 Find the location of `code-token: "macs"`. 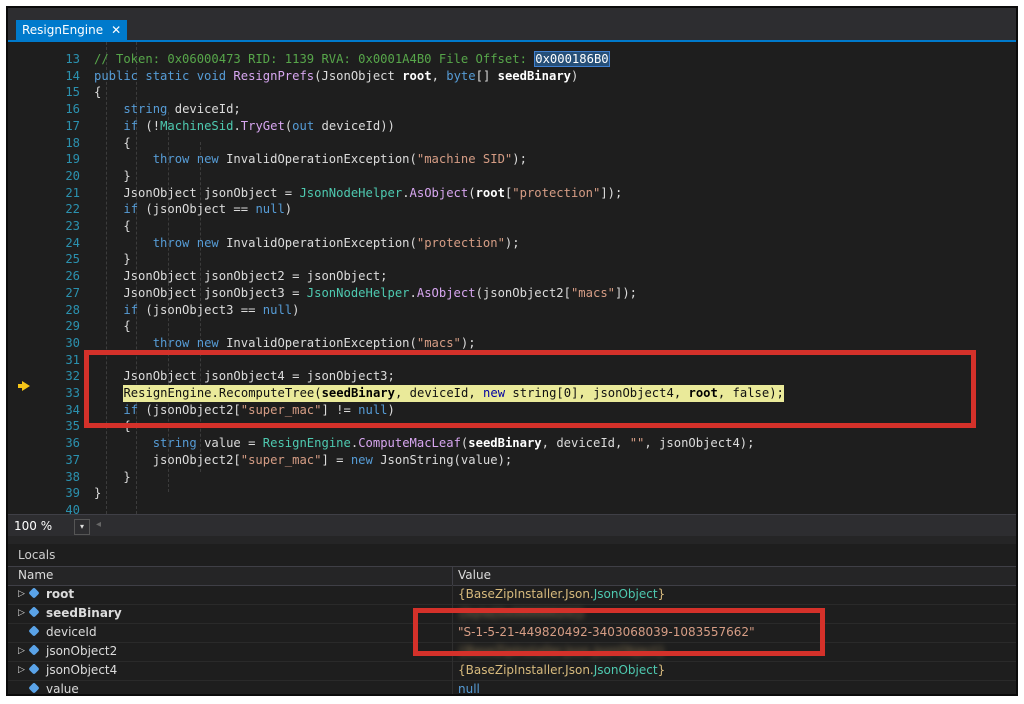

code-token: "macs" is located at coordinates (592, 292).